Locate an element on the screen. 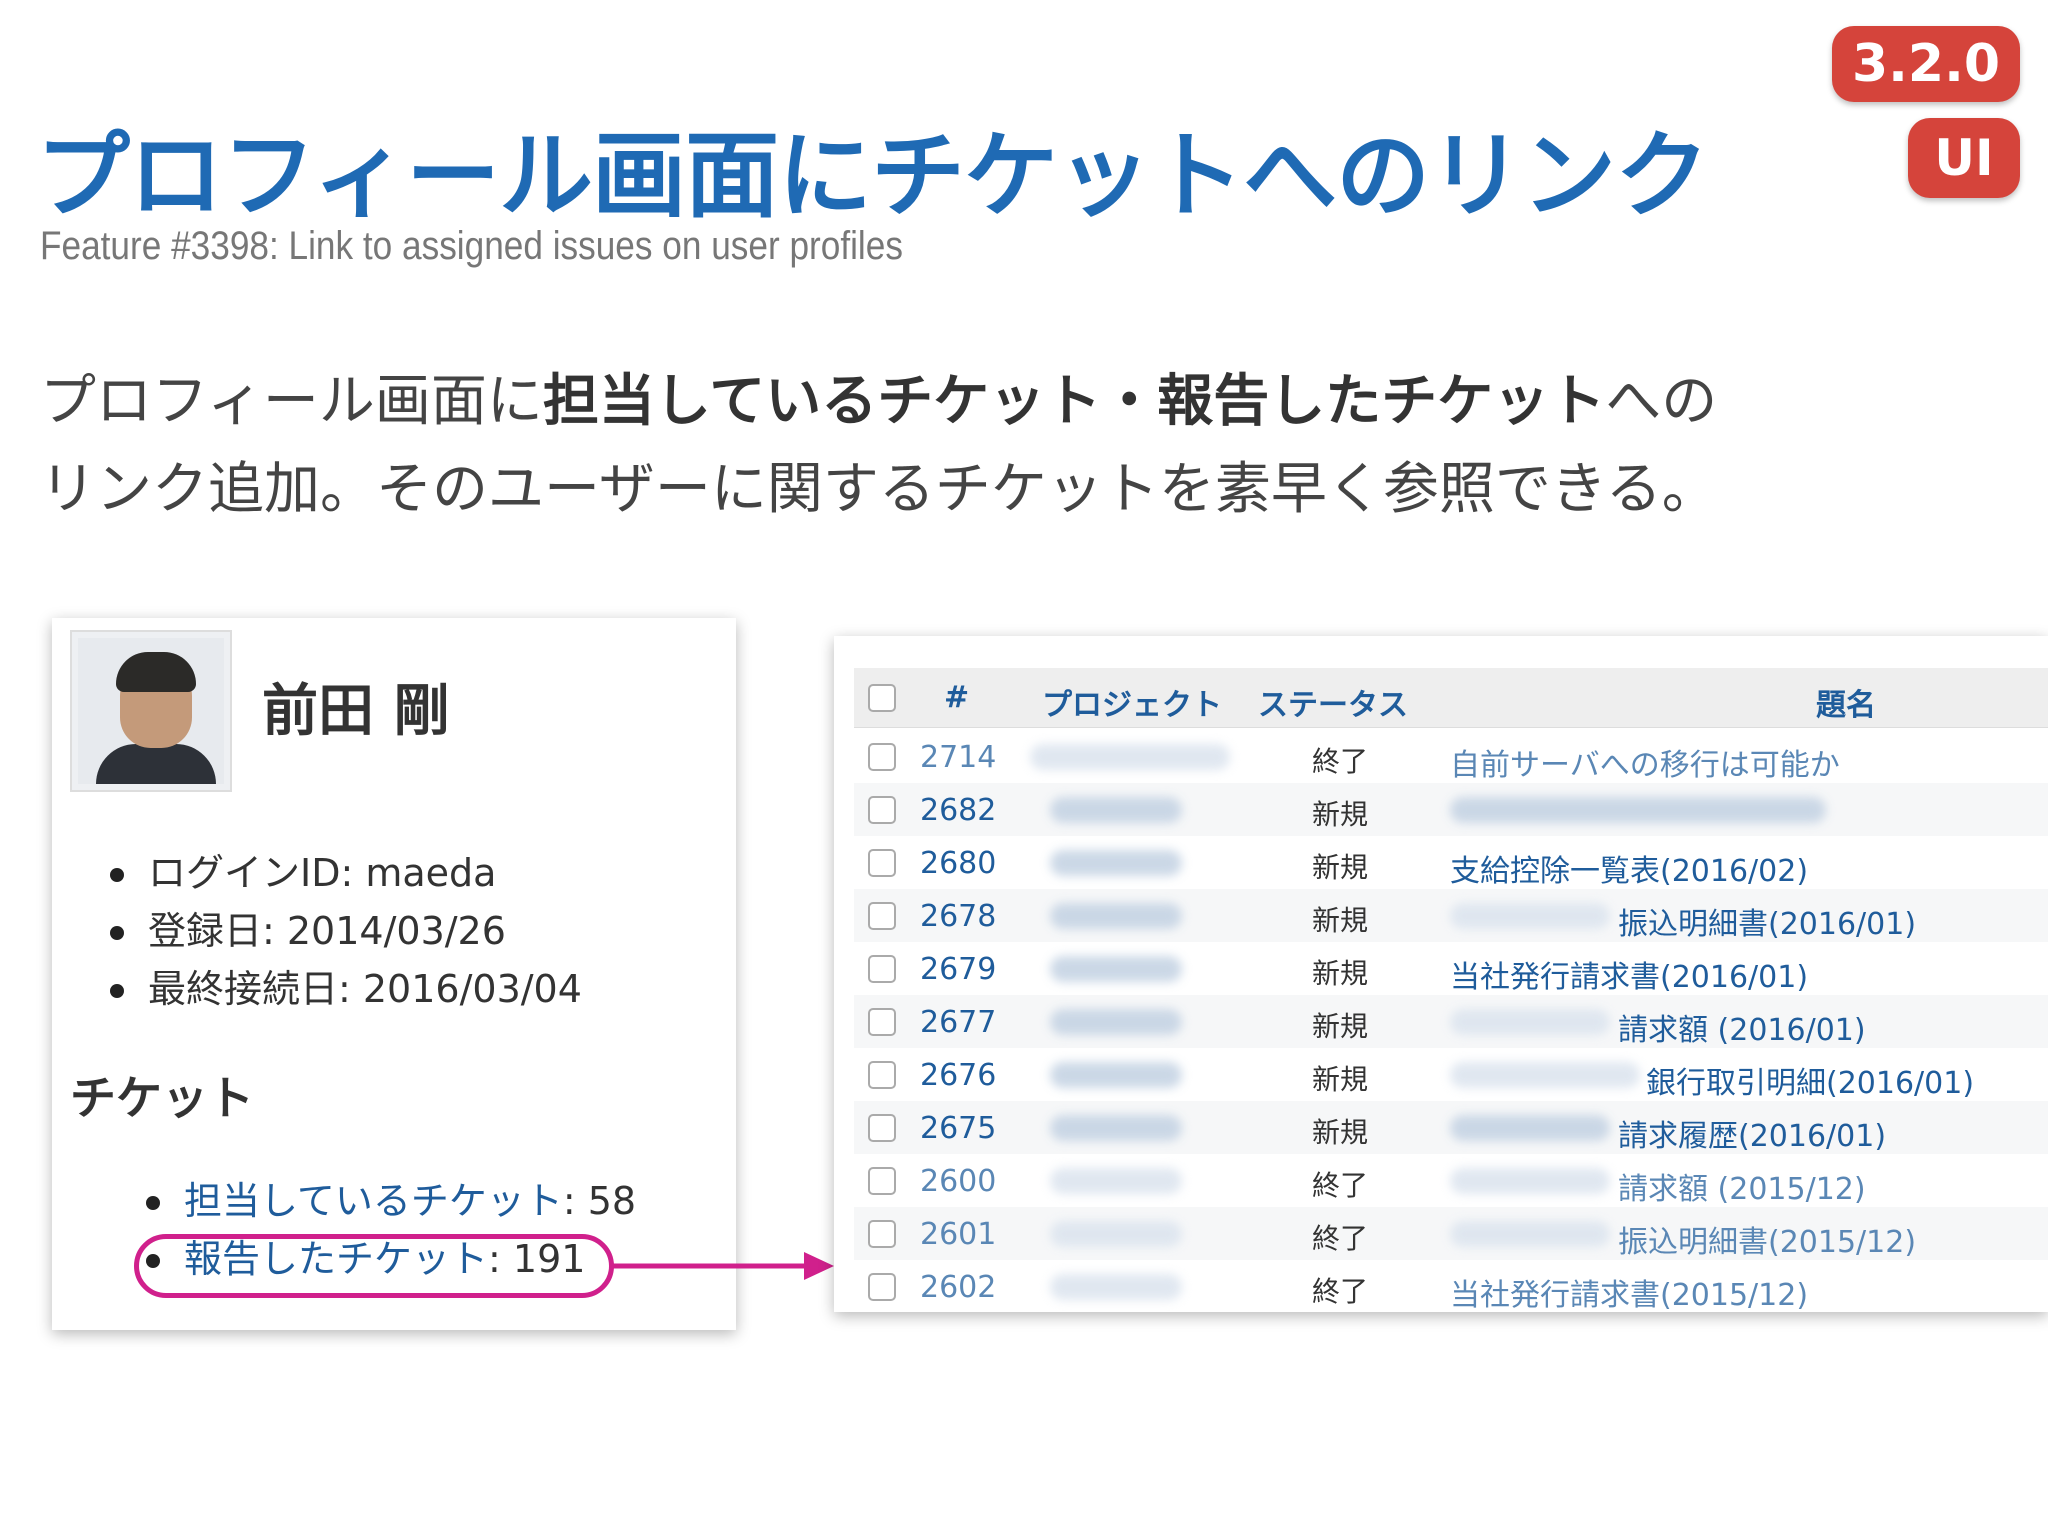  issue-id-link: 2602 is located at coordinates (958, 1287).